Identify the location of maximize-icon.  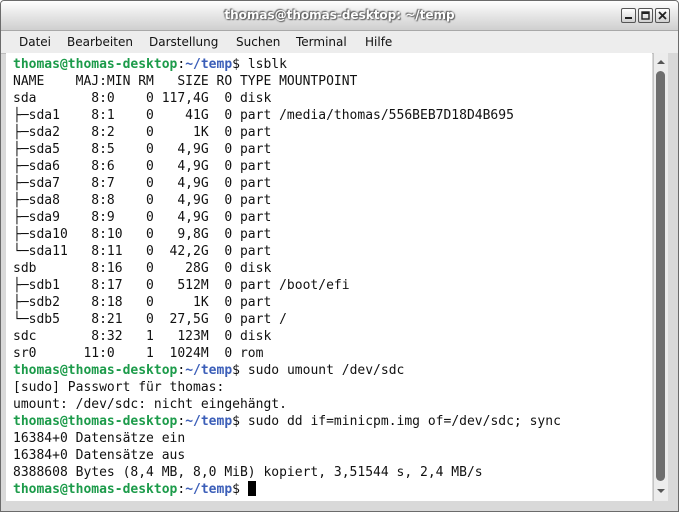
(645, 15).